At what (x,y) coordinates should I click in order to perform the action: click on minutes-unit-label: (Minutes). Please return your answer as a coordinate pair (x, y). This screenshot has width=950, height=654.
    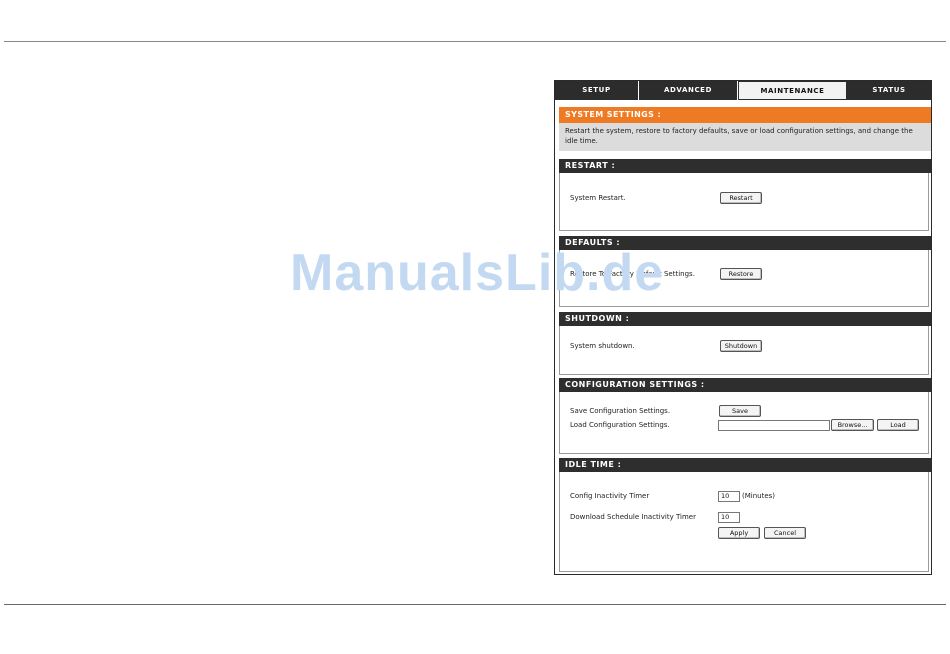
    Looking at the image, I should click on (759, 496).